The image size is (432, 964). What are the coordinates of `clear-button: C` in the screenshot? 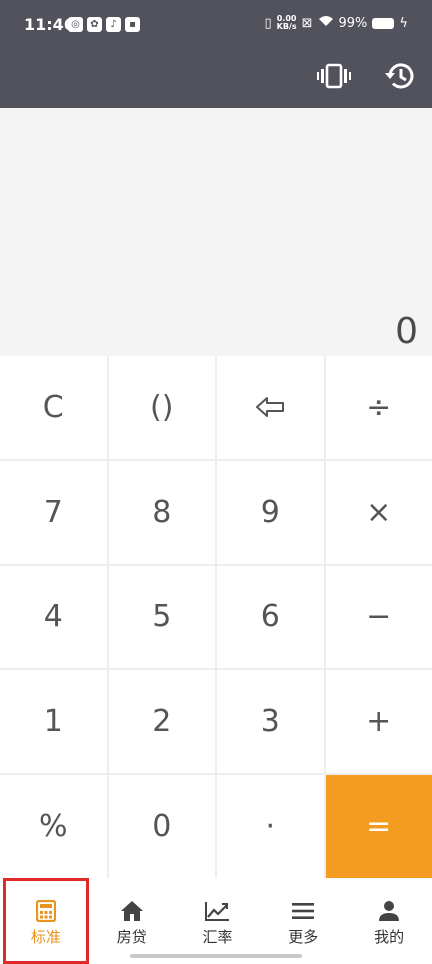 It's located at (53, 407).